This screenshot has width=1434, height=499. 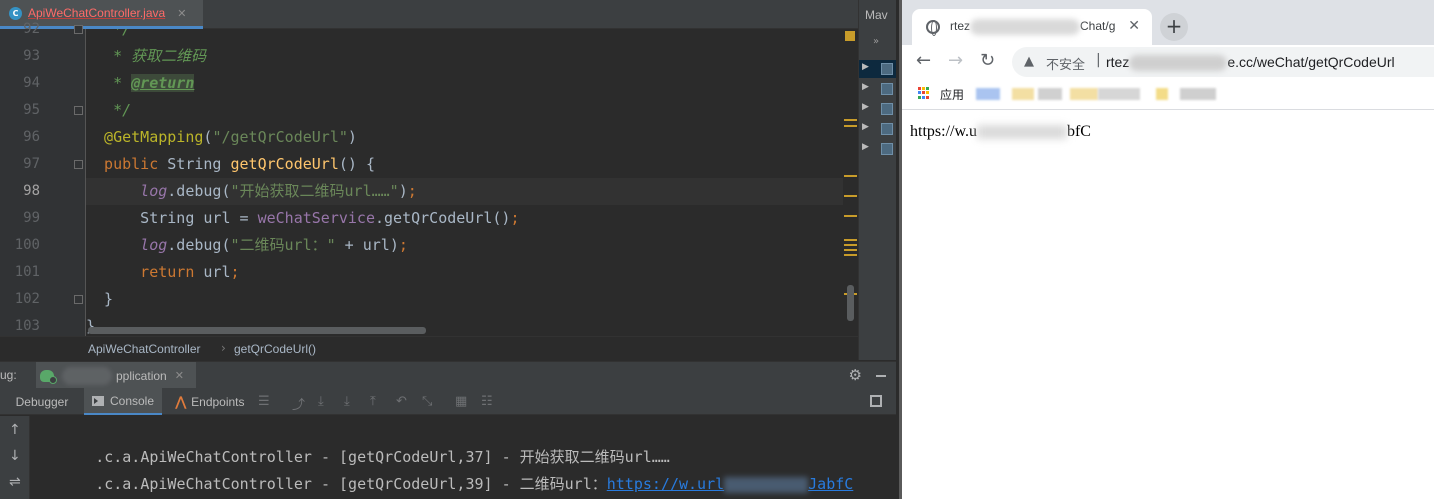 What do you see at coordinates (464, 272) in the screenshot?
I see `code-line: return url;` at bounding box center [464, 272].